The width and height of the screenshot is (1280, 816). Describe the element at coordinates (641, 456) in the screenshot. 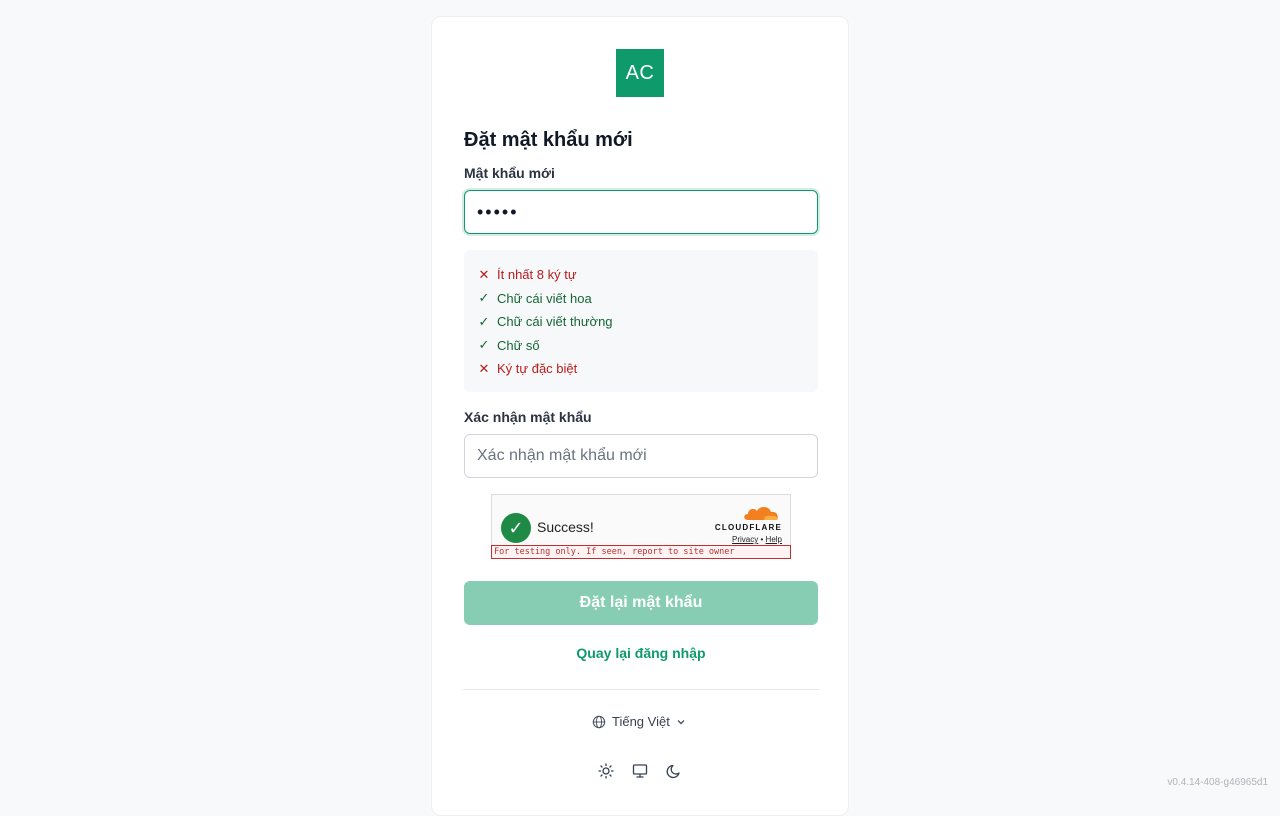

I see `confirm-password-input` at that location.